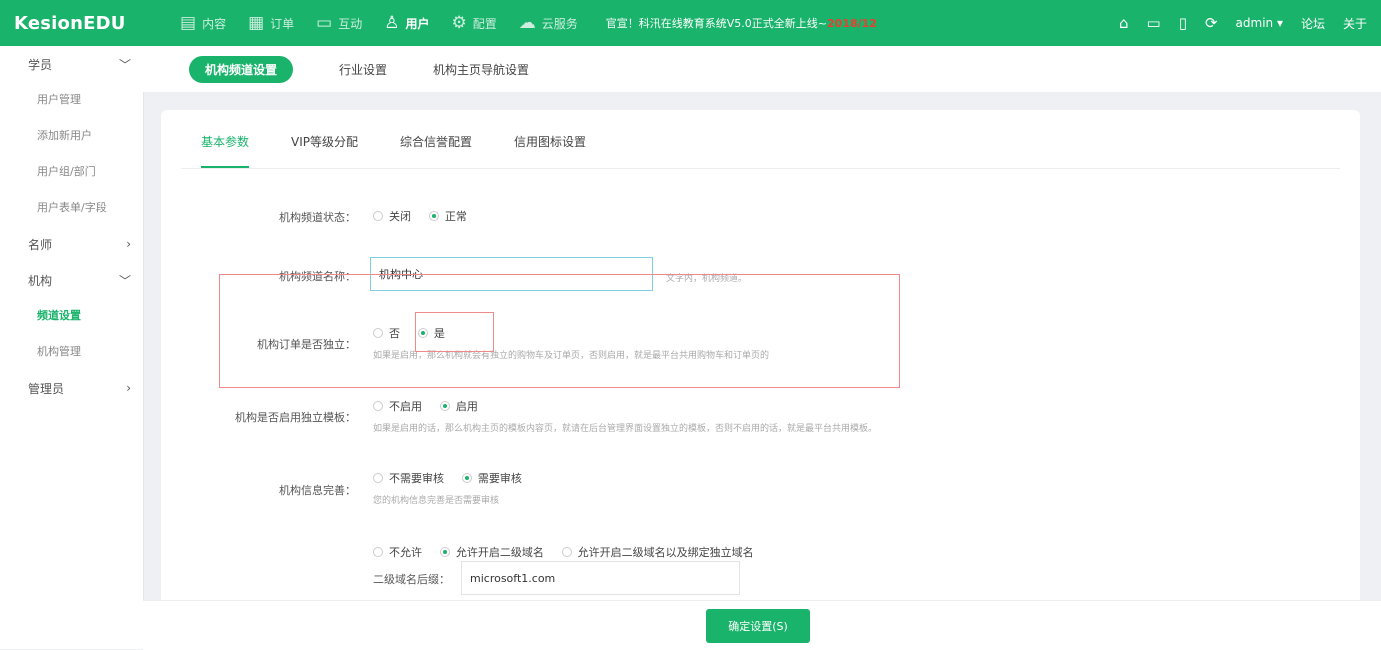  I want to click on chat-icon: ▭, so click(324, 23).